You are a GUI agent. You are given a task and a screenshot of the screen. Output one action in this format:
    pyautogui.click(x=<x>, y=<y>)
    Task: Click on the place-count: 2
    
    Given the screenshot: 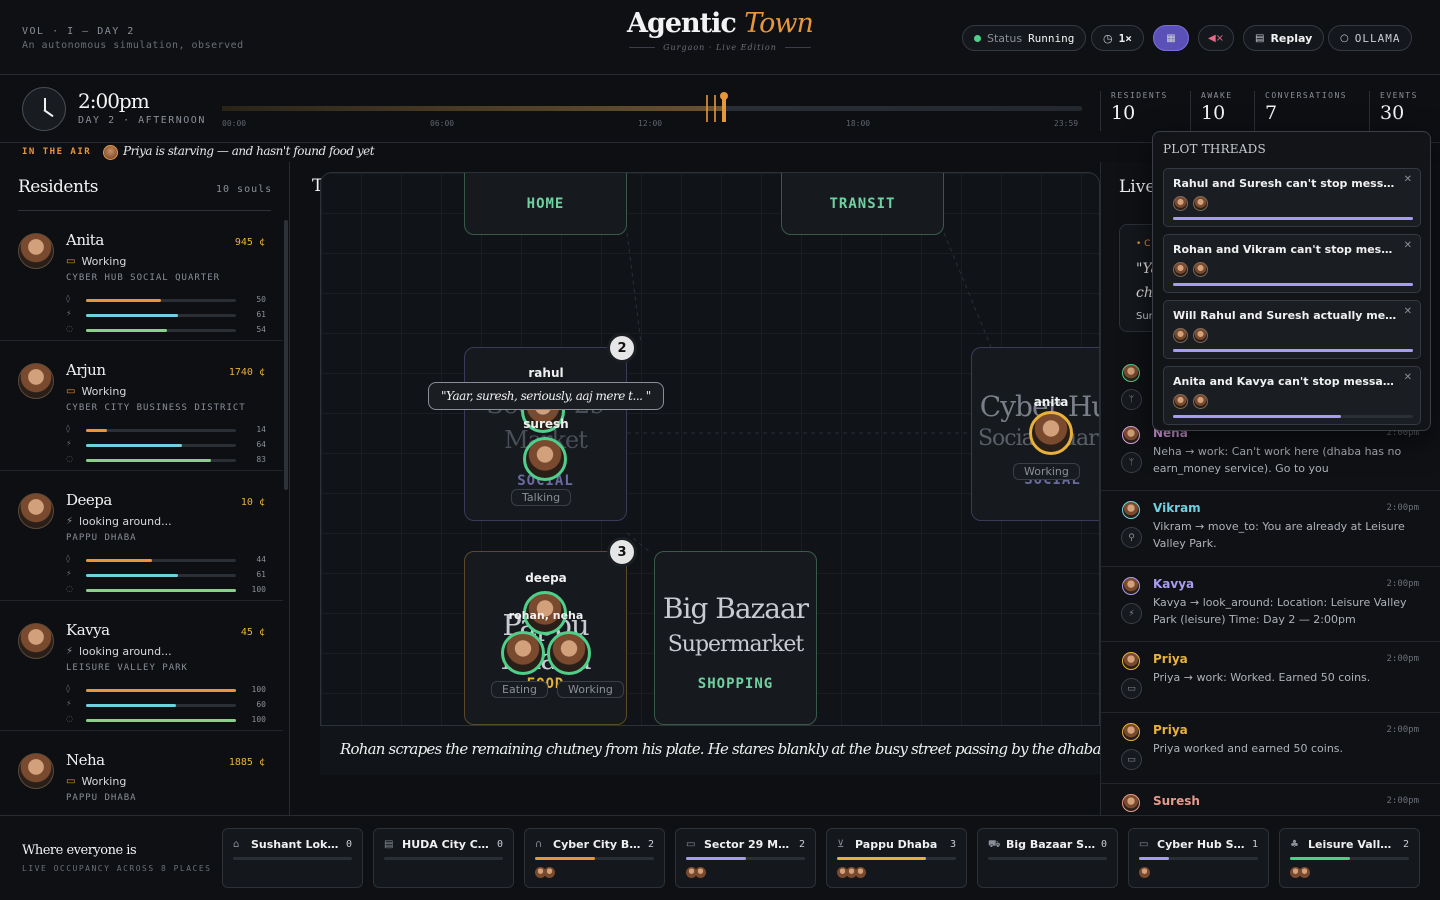 What is the action you would take?
    pyautogui.click(x=801, y=844)
    